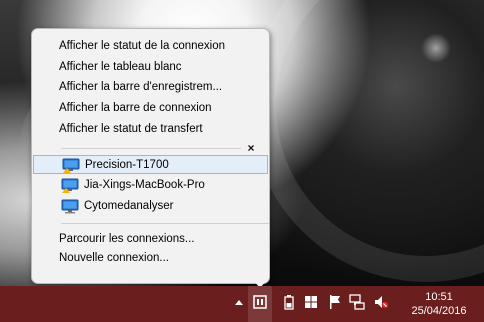 The width and height of the screenshot is (484, 322). Describe the element at coordinates (439, 304) in the screenshot. I see `clock: 10:51 25/04/2016` at that location.